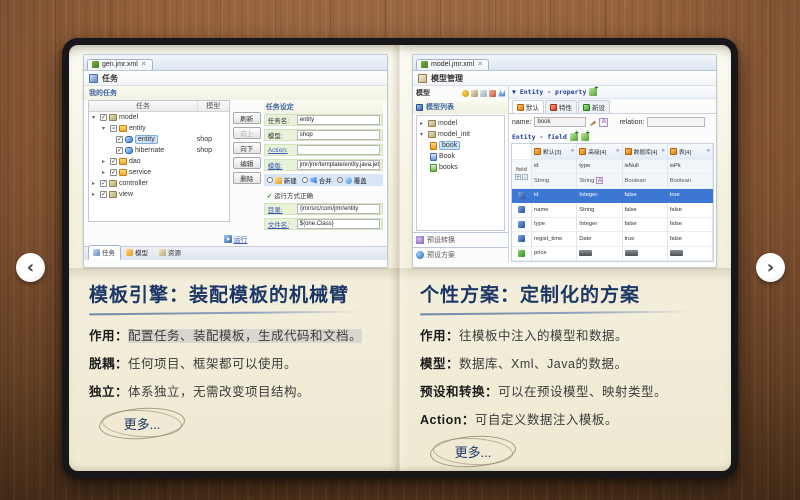 This screenshot has height=500, width=800. Describe the element at coordinates (241, 240) in the screenshot. I see `run-link: 运行` at that location.